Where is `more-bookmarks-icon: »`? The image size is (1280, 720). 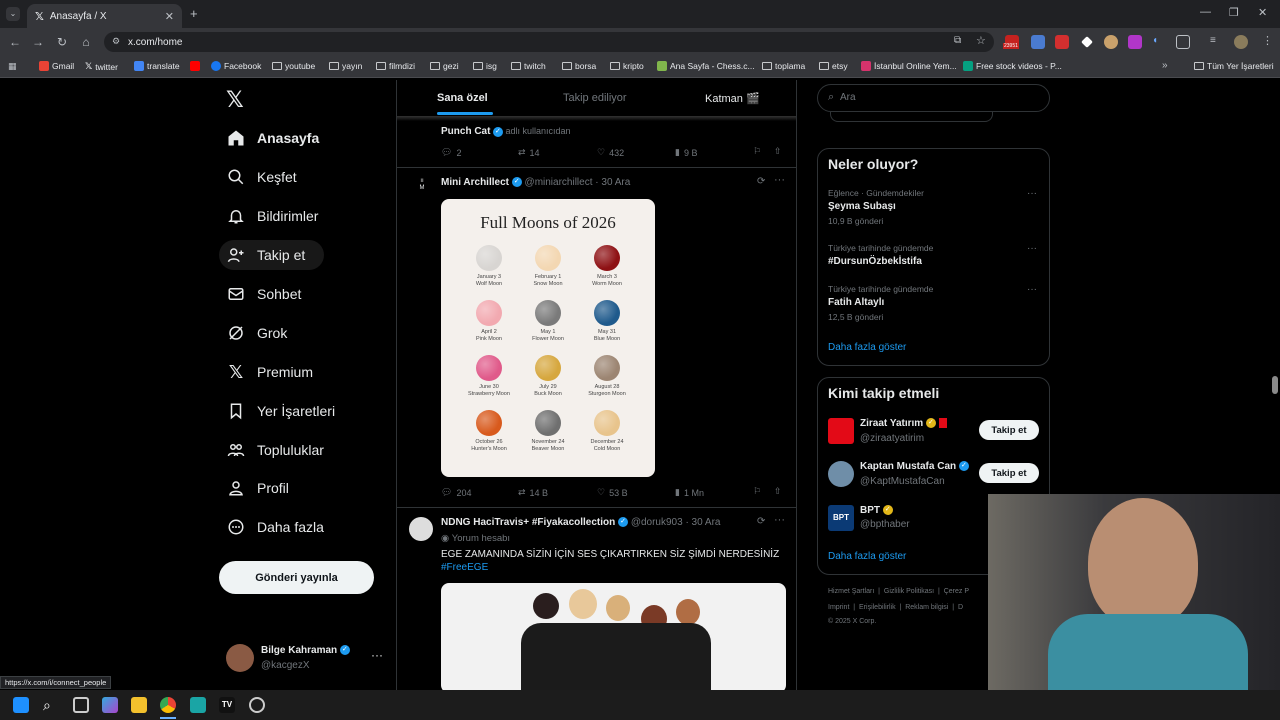
more-bookmarks-icon: » is located at coordinates (1165, 65).